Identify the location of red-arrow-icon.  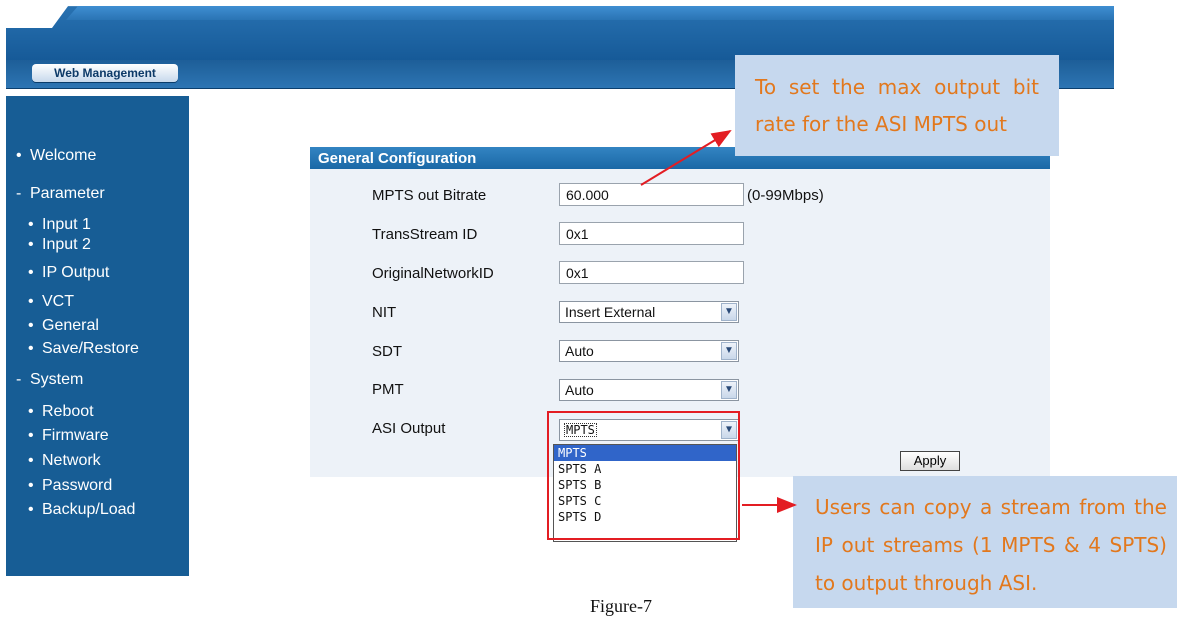
(686, 157).